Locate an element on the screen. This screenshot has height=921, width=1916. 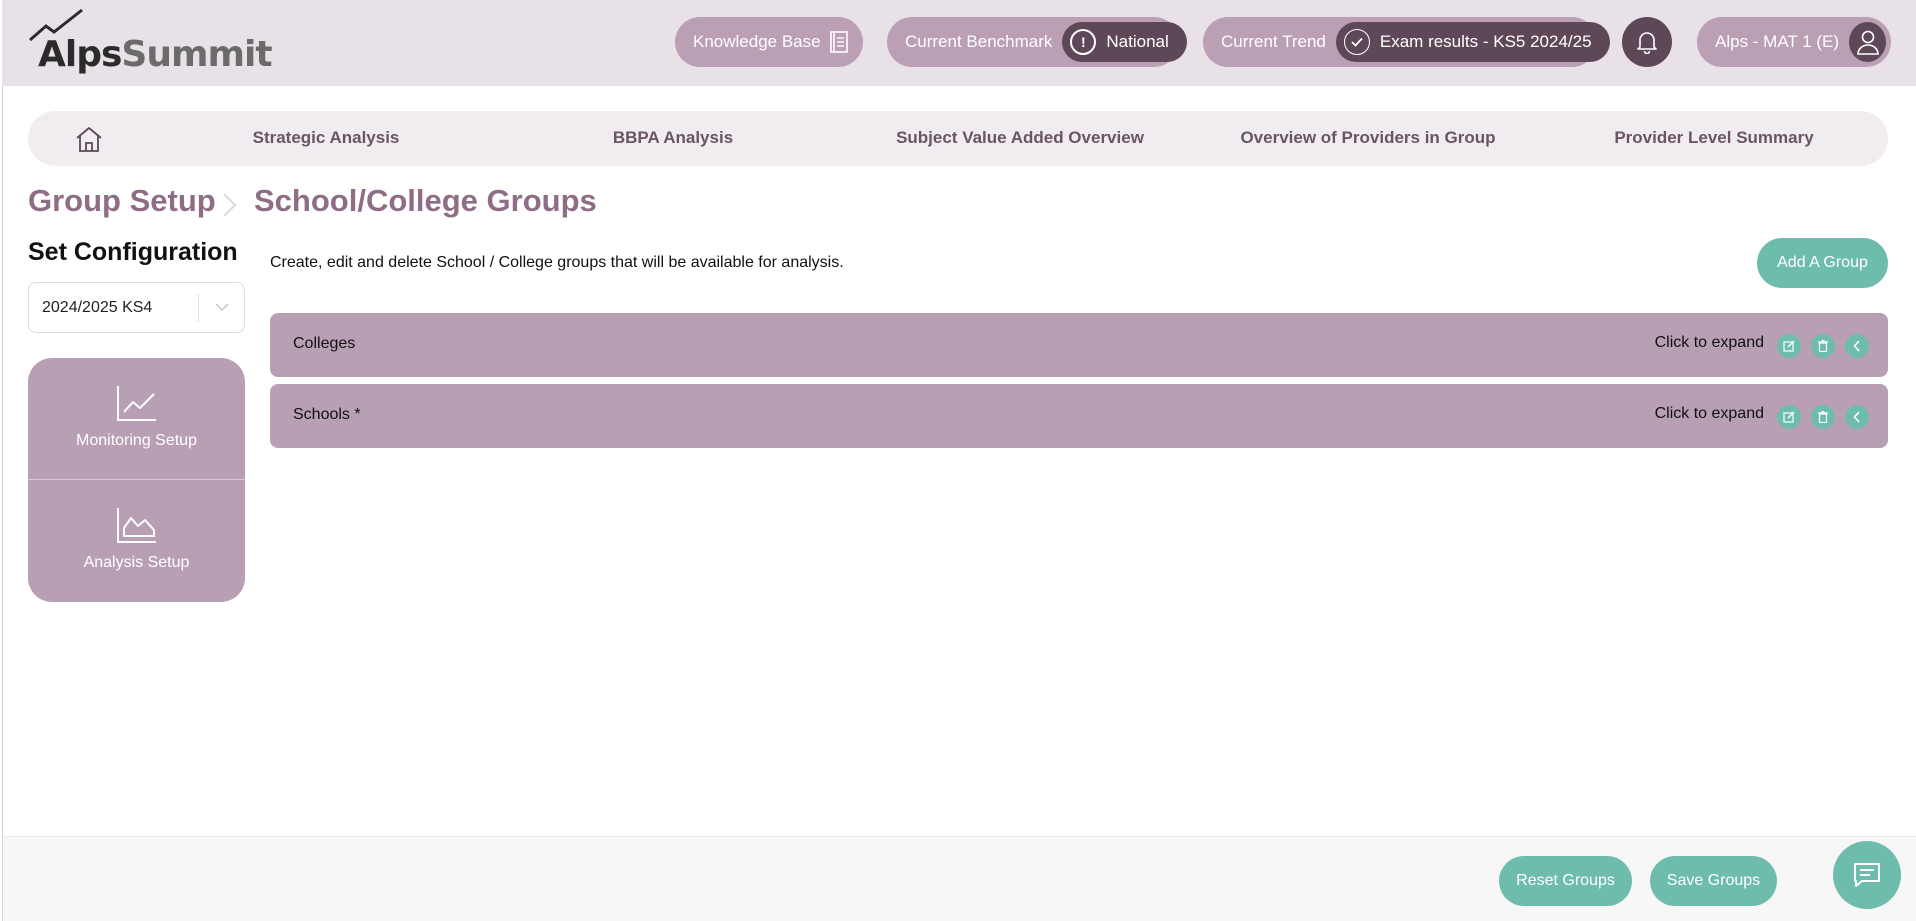
chat-icon is located at coordinates (1867, 875).